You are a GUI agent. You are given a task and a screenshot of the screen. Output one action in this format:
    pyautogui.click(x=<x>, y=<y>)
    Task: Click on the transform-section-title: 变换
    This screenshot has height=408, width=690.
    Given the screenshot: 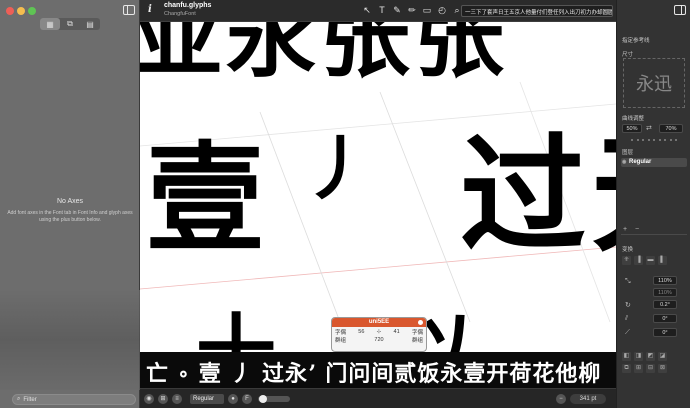 What is the action you would take?
    pyautogui.click(x=628, y=250)
    